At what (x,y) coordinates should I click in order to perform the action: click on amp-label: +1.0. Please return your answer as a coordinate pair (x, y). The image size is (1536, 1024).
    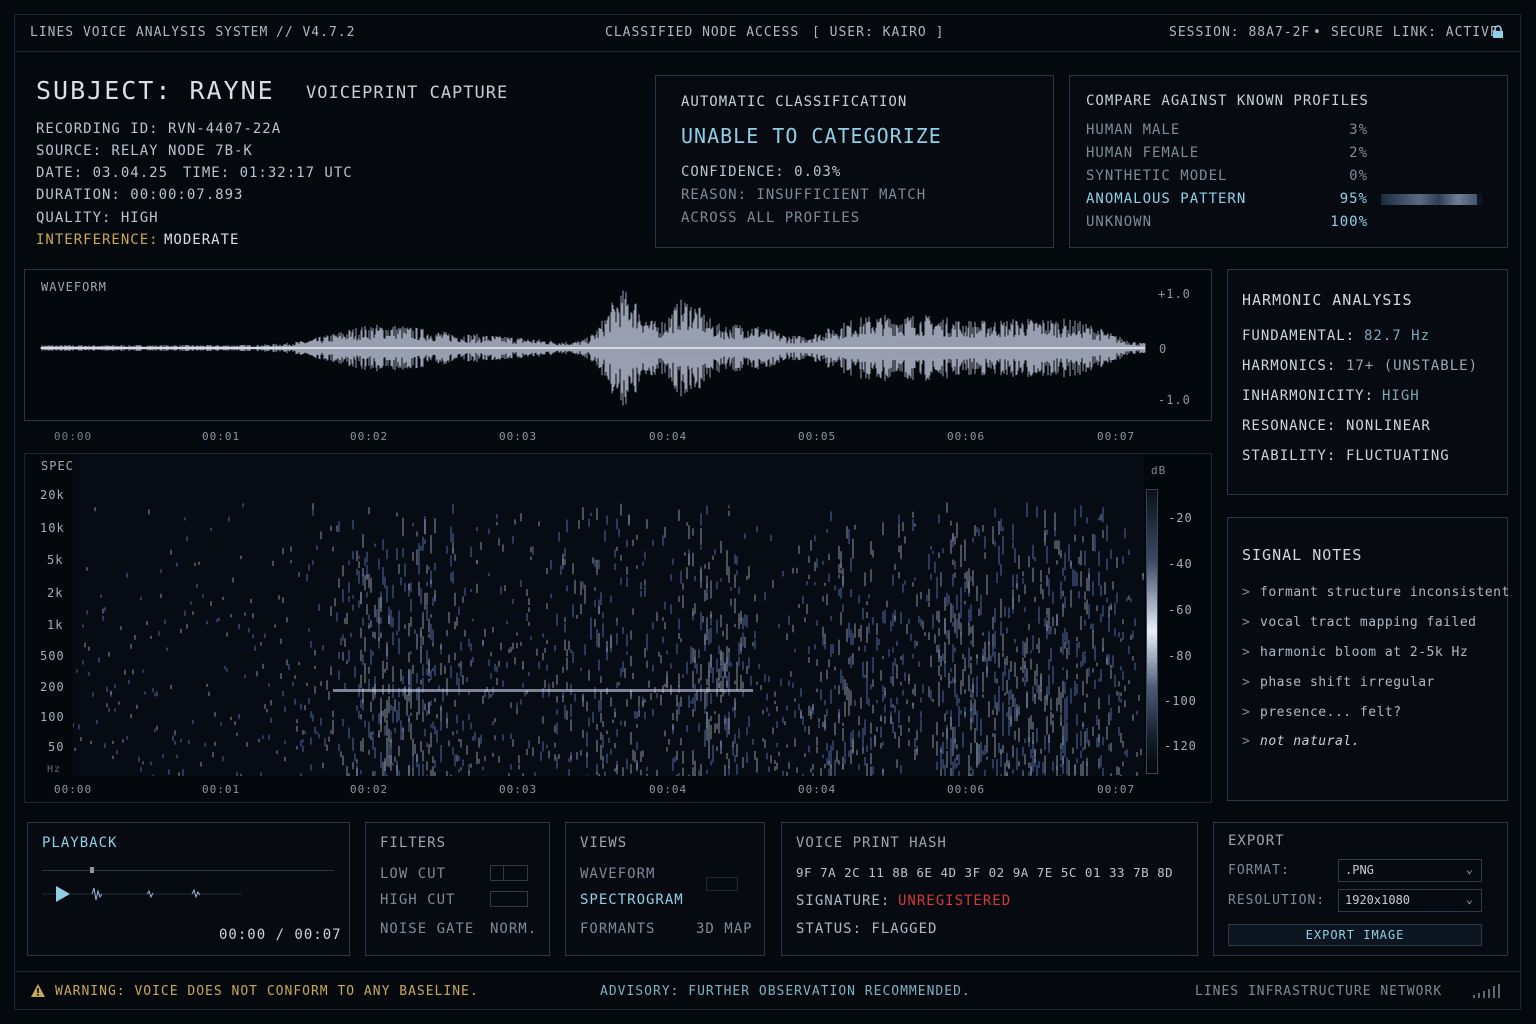
    Looking at the image, I should click on (1174, 294).